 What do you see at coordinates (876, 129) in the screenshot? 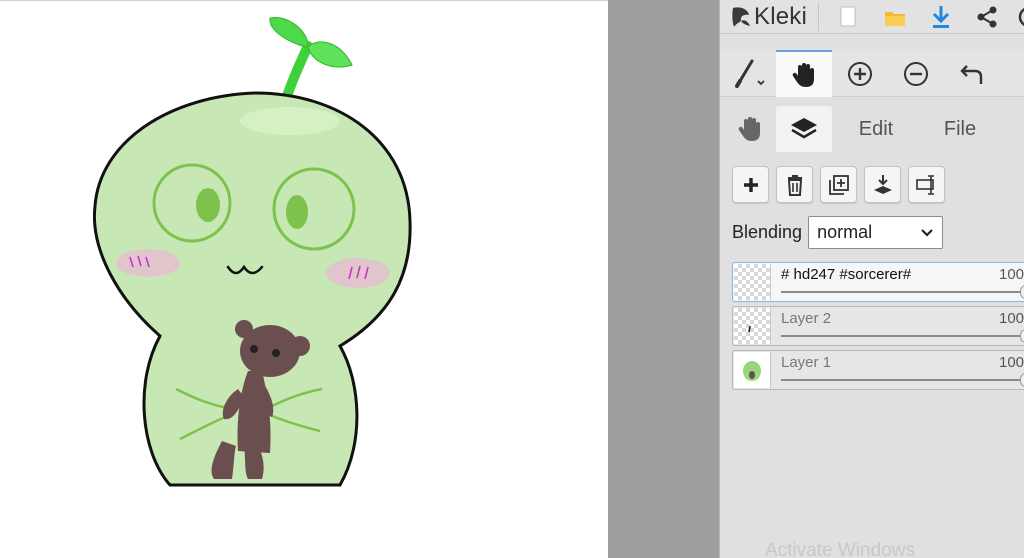
I see `tab-edit: Edit` at bounding box center [876, 129].